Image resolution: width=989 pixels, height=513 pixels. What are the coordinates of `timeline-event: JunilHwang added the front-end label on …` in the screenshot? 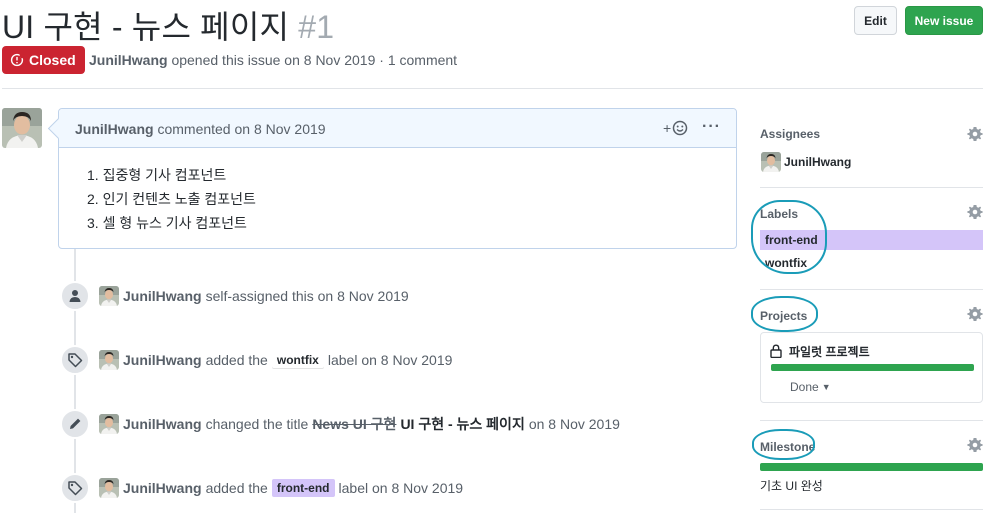 It's located at (281, 488).